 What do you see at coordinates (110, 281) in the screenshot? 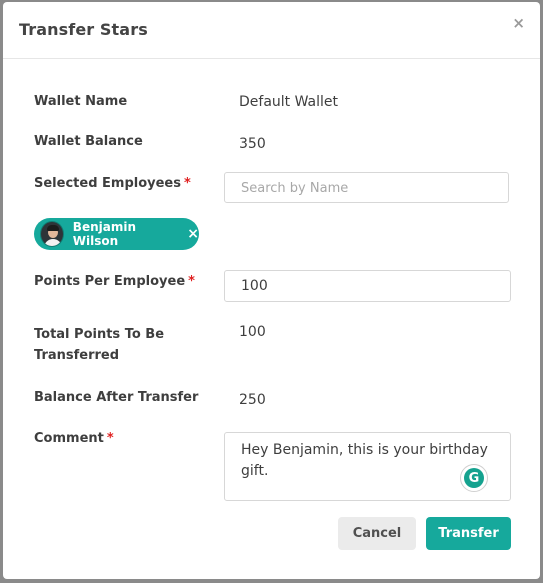
I see `points-per-employee-label-text: Points Per Employee` at bounding box center [110, 281].